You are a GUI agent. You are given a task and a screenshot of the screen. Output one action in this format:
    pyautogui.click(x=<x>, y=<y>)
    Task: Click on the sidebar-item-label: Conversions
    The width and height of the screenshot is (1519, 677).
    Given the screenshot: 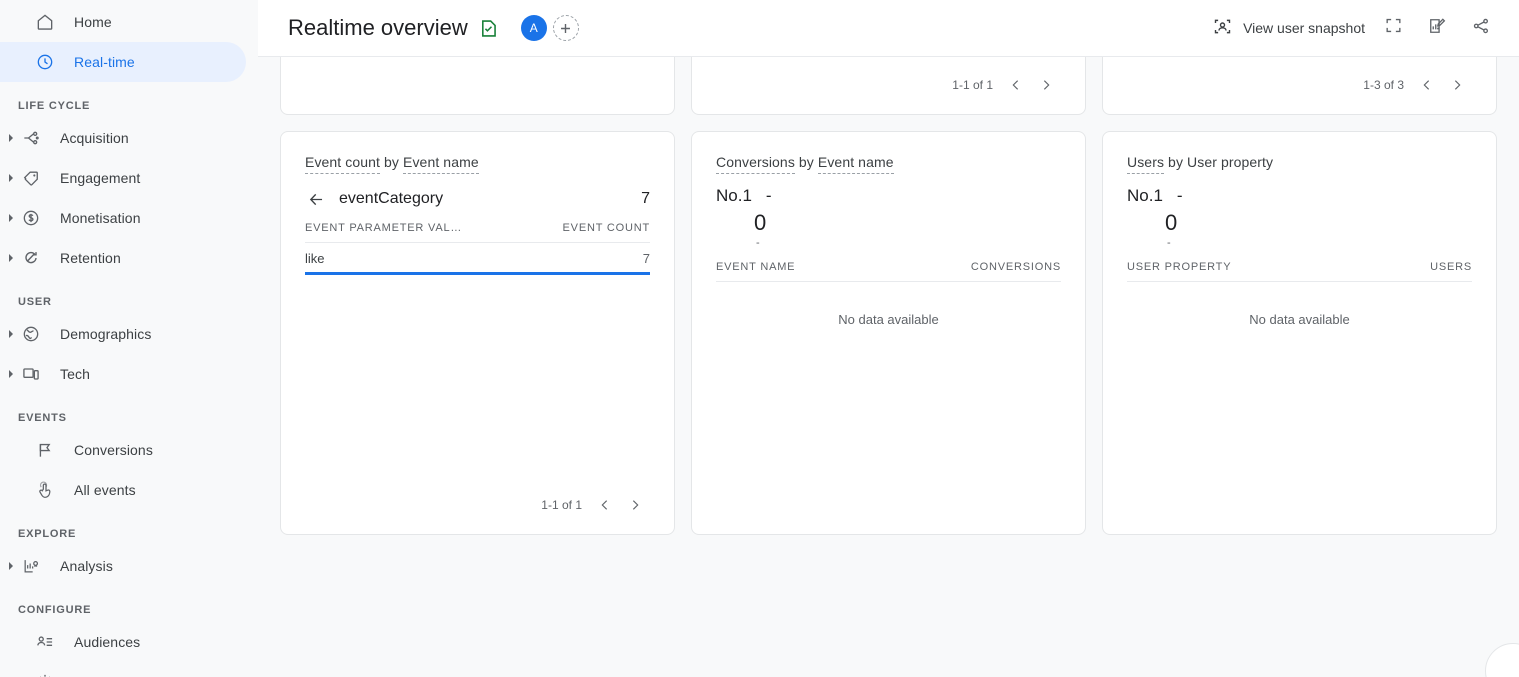 What is the action you would take?
    pyautogui.click(x=113, y=450)
    